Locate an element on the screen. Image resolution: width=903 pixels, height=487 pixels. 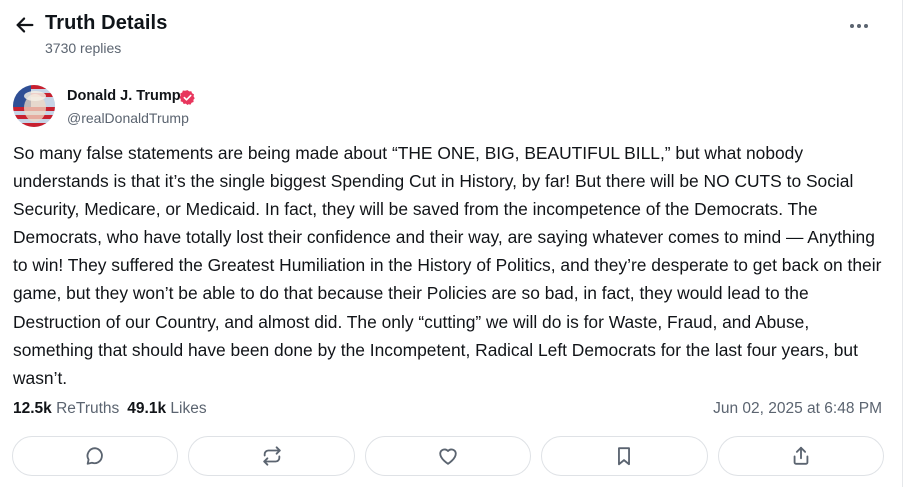
likes-count: 49.1k is located at coordinates (147, 408).